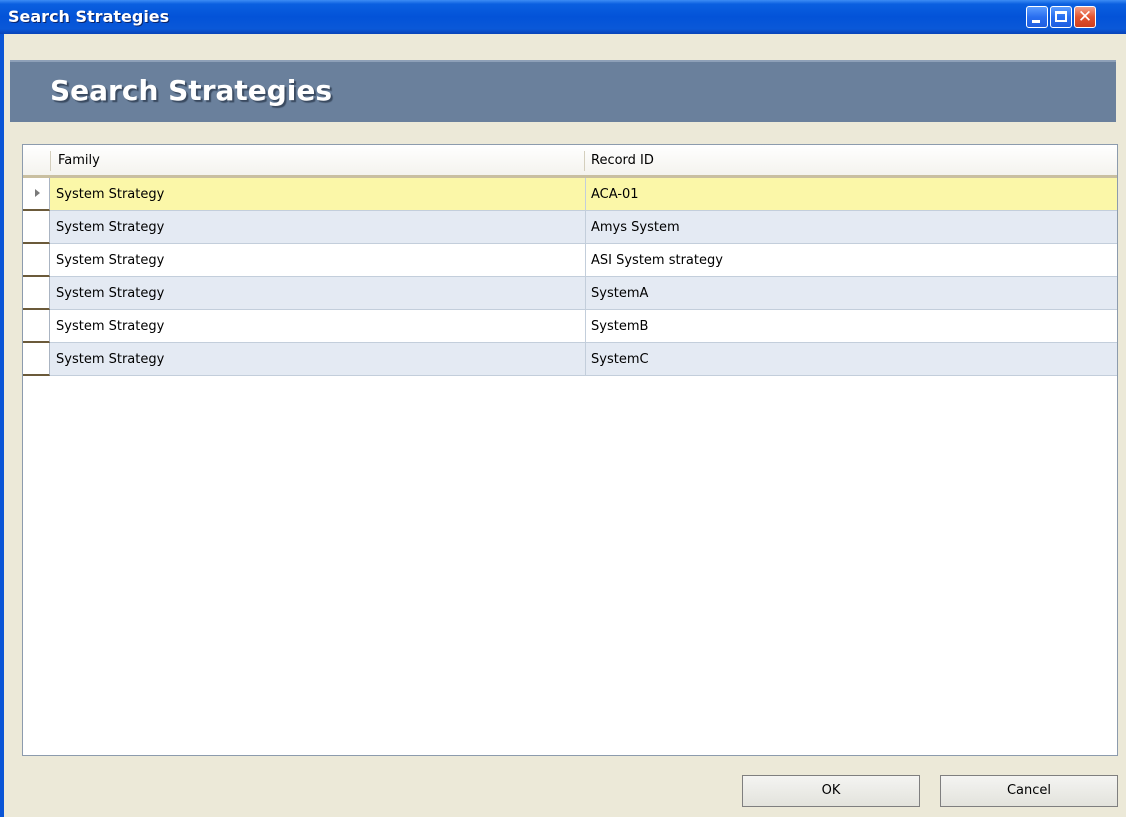 The height and width of the screenshot is (817, 1126). I want to click on window-frame-left, so click(2, 425).